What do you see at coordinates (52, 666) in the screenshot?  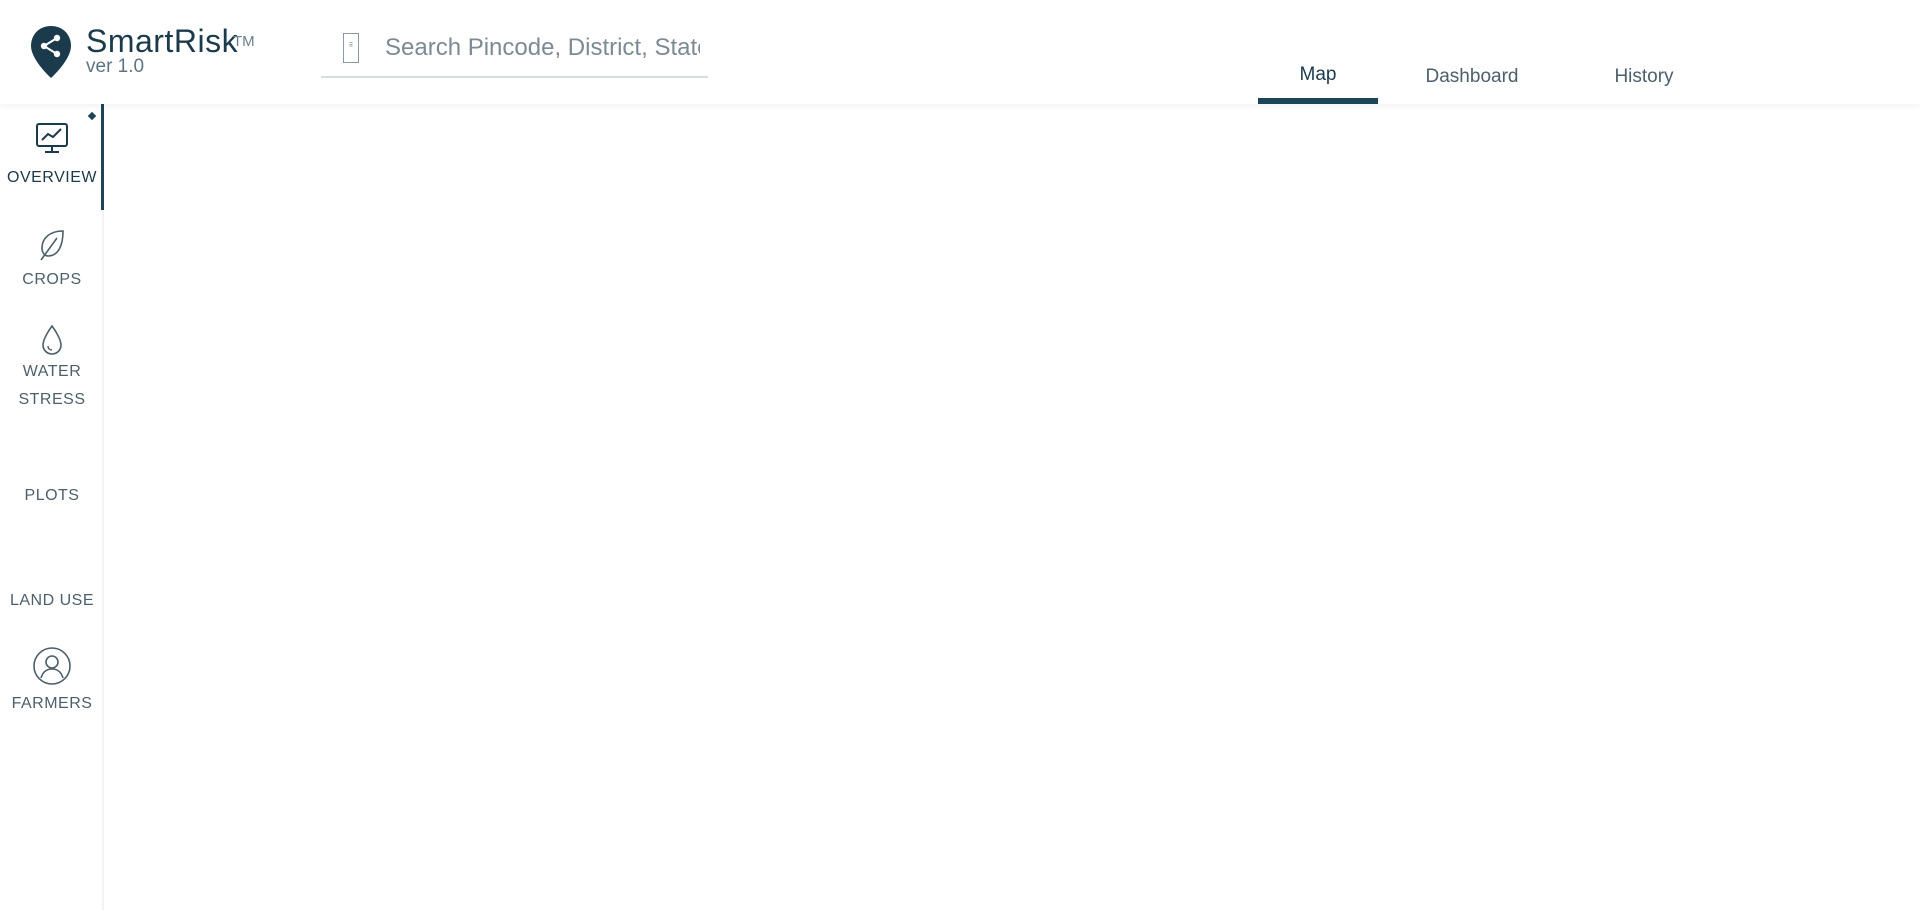 I see `user-icon` at bounding box center [52, 666].